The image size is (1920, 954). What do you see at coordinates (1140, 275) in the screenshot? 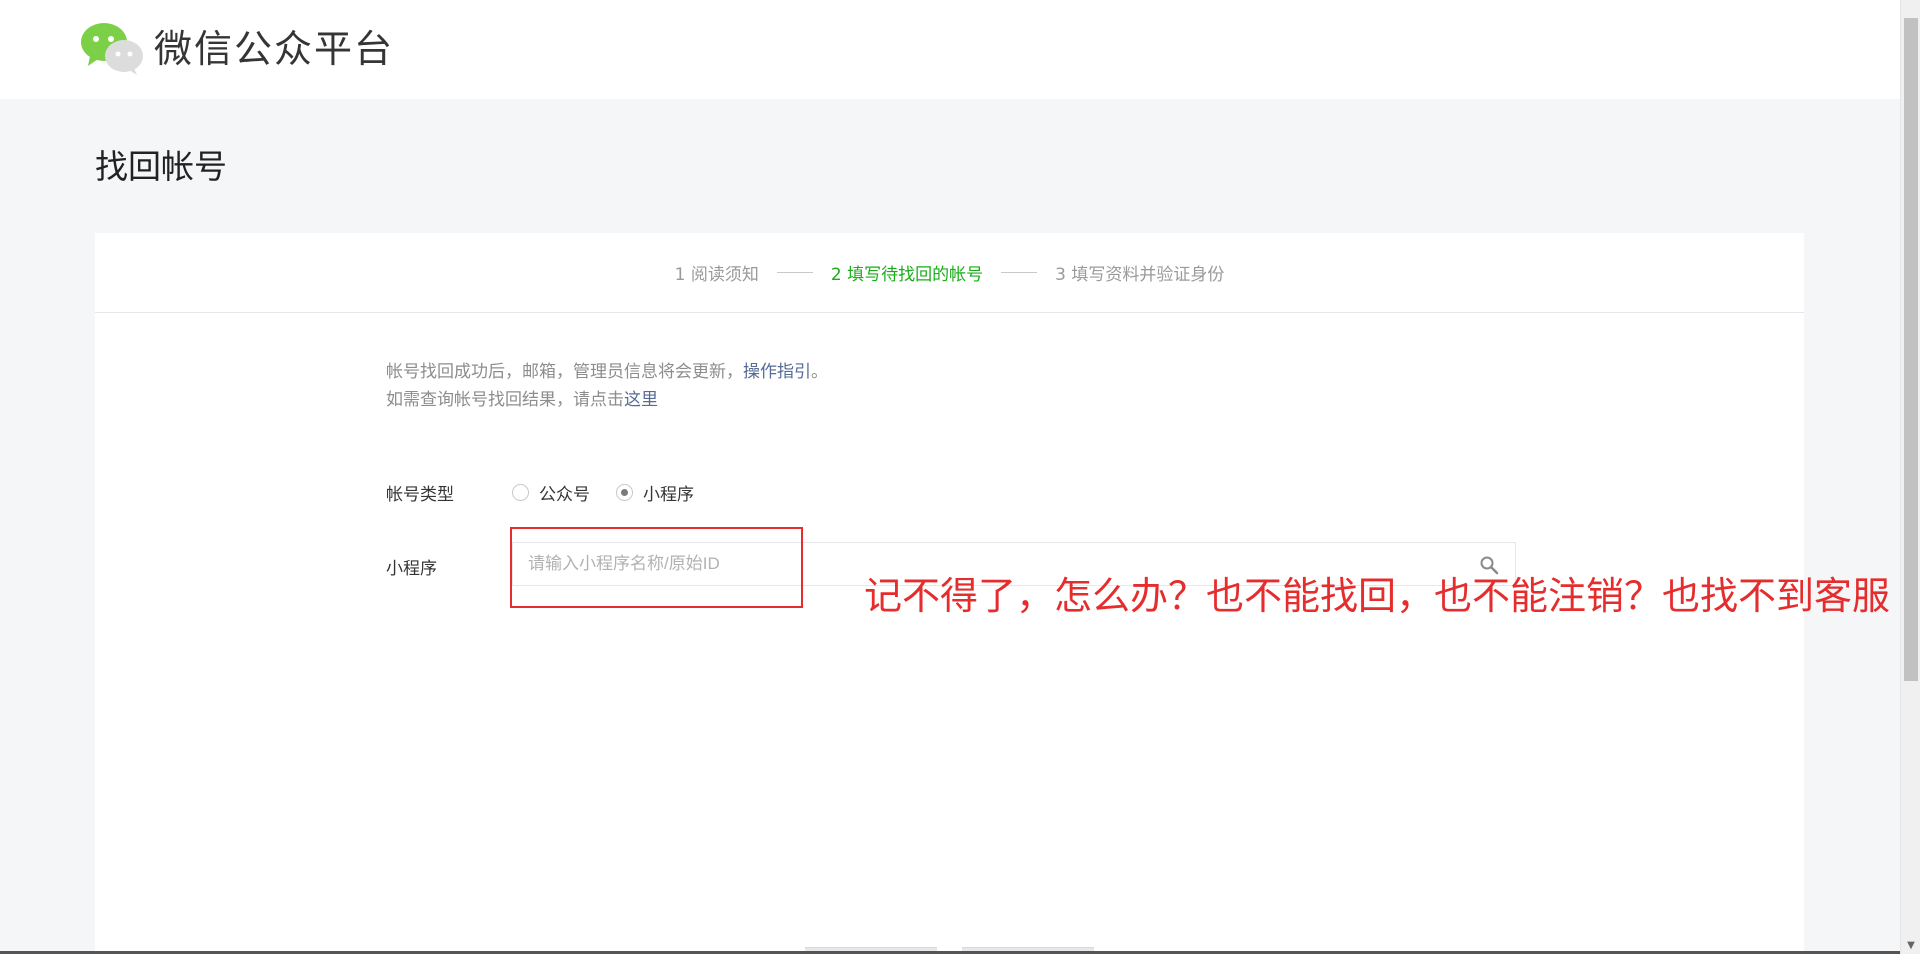
I see `step-3: 3 填写资料并验证身份` at bounding box center [1140, 275].